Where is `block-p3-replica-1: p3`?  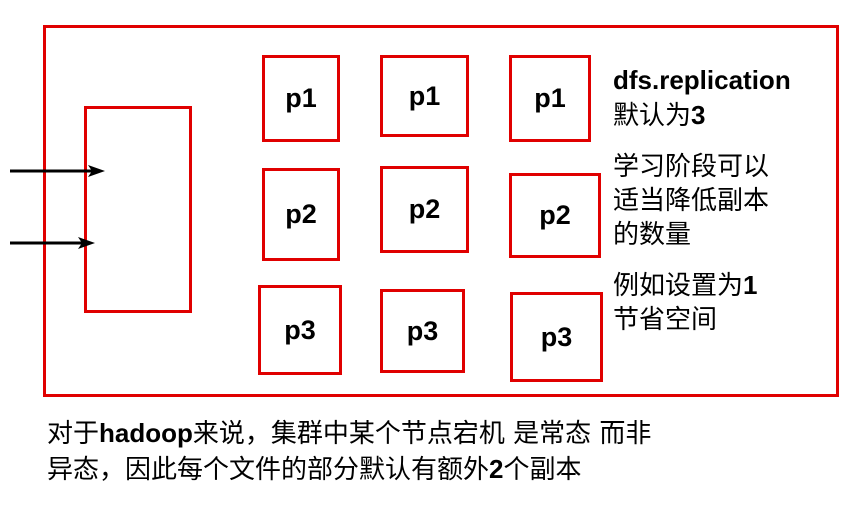 block-p3-replica-1: p3 is located at coordinates (300, 330).